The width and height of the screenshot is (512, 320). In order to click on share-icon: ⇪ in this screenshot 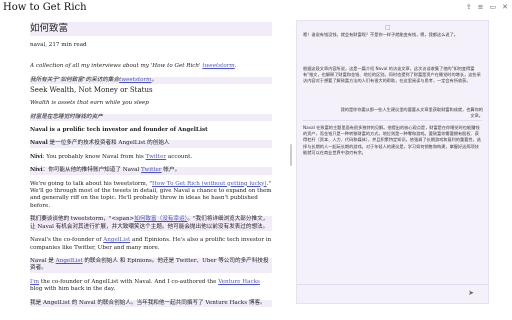, I will do `click(469, 7)`.